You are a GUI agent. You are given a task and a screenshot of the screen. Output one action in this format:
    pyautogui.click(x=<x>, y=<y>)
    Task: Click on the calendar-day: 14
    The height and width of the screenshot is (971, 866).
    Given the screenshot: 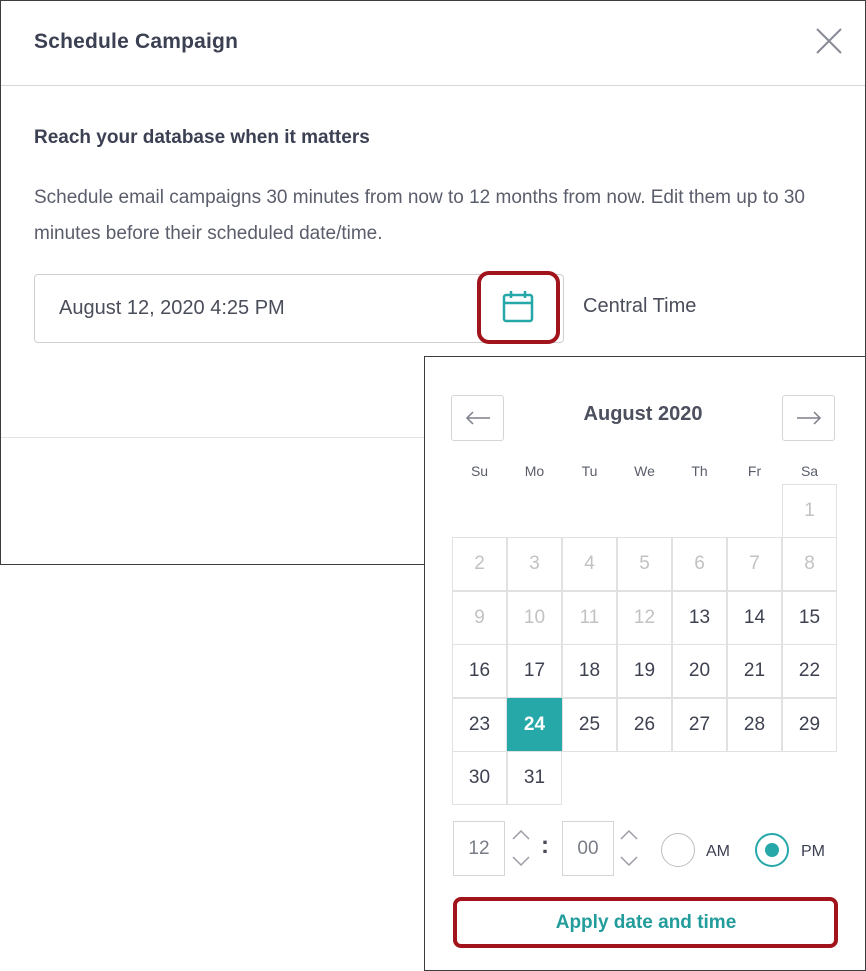 What is the action you would take?
    pyautogui.click(x=754, y=618)
    